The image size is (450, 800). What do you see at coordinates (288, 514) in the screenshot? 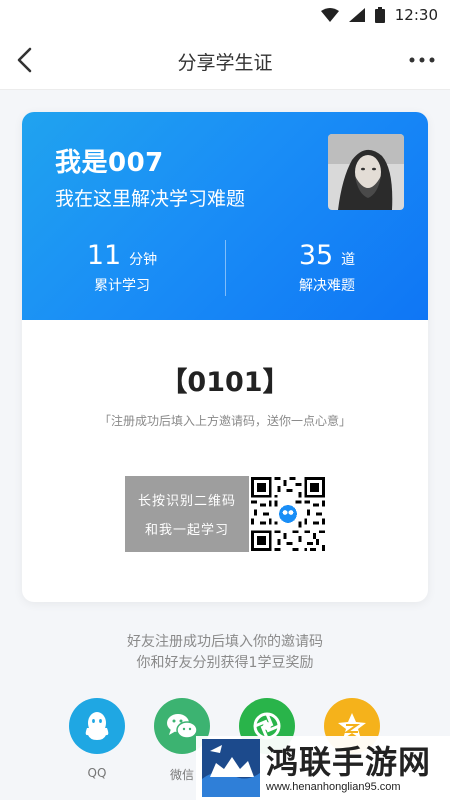
I see `qr-code` at bounding box center [288, 514].